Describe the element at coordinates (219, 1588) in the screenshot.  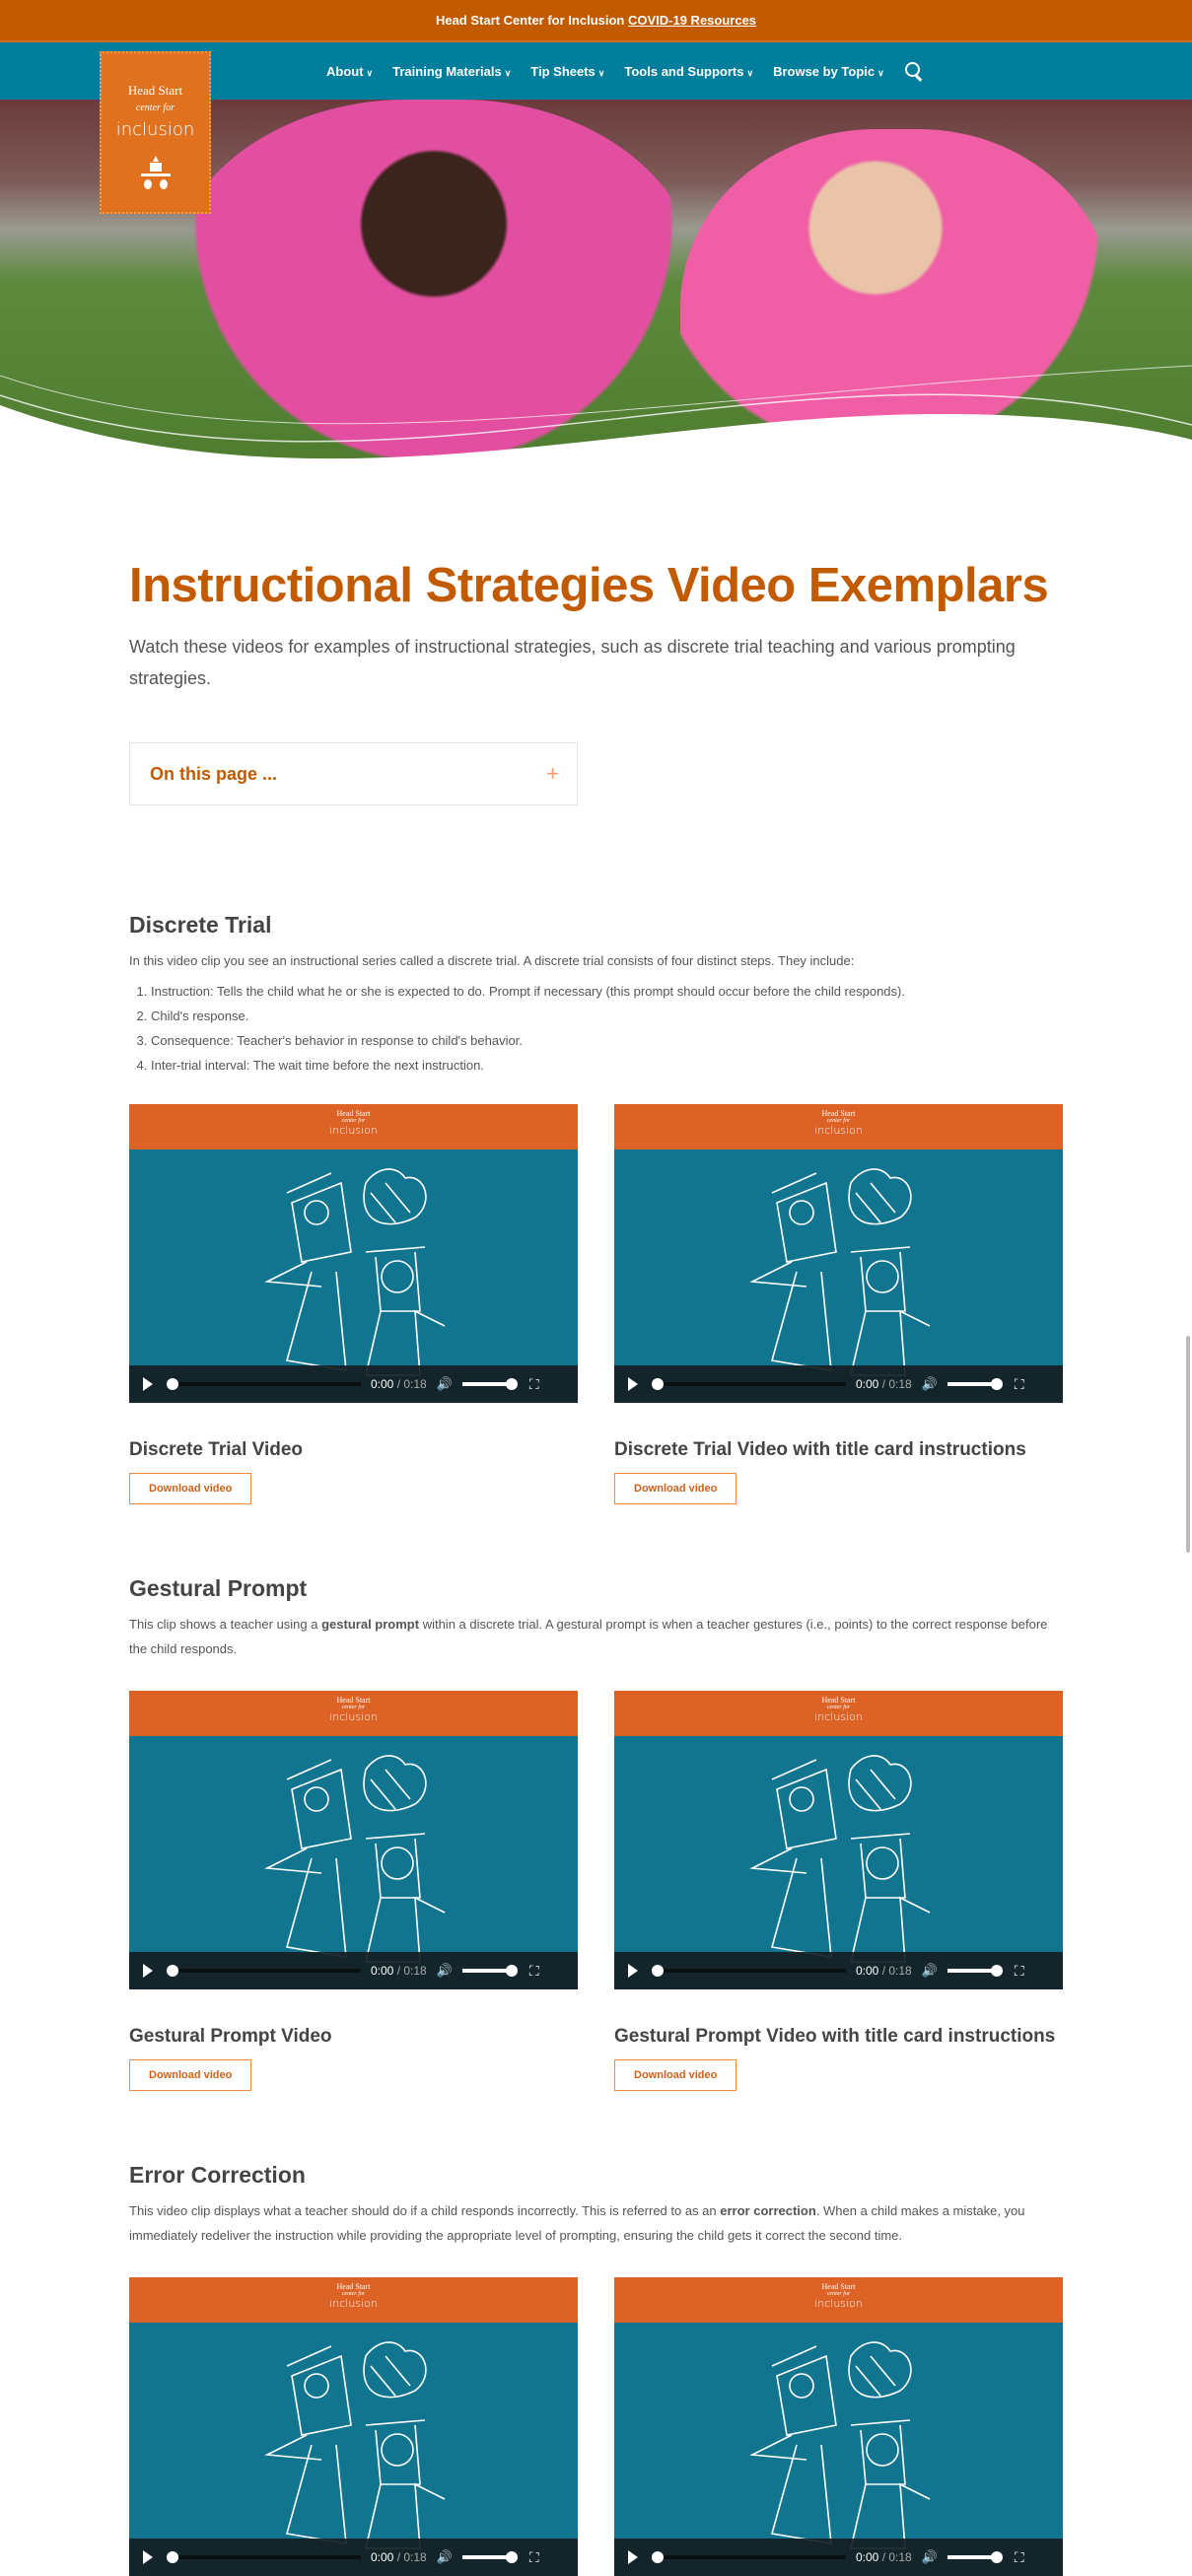
I see `section-heading: Gestural Prompt` at that location.